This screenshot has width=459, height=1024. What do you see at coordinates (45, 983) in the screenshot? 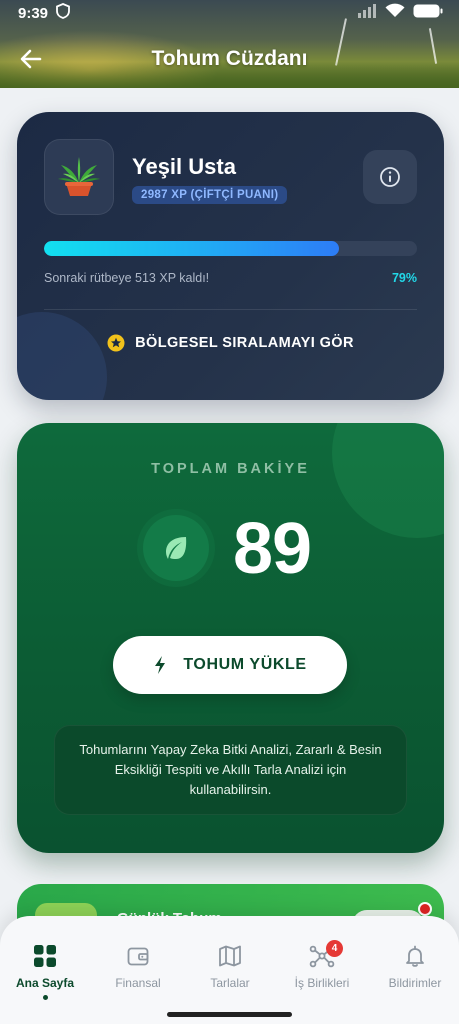
I see `nav-label-home: Ana Sayfa` at bounding box center [45, 983].